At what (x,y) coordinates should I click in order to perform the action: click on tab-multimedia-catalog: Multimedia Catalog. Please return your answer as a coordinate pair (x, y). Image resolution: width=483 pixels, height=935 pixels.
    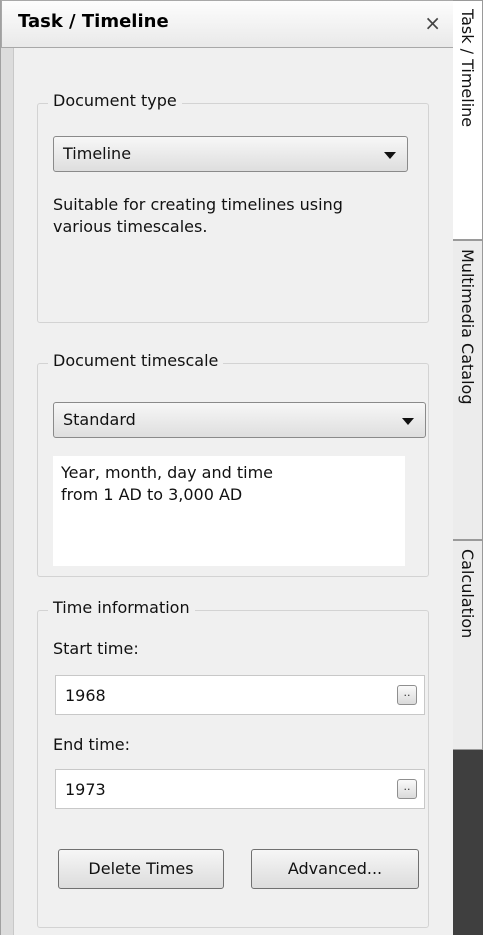
    Looking at the image, I should click on (468, 390).